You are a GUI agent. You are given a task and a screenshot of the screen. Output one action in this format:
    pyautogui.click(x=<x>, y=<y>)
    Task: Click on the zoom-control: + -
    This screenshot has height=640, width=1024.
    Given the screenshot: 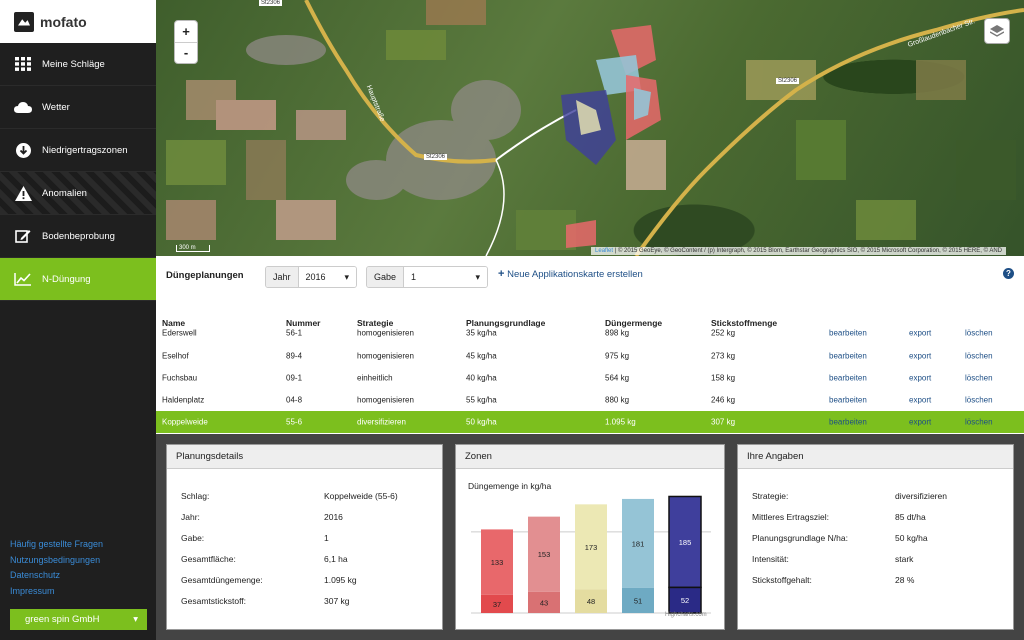 What is the action you would take?
    pyautogui.click(x=186, y=42)
    